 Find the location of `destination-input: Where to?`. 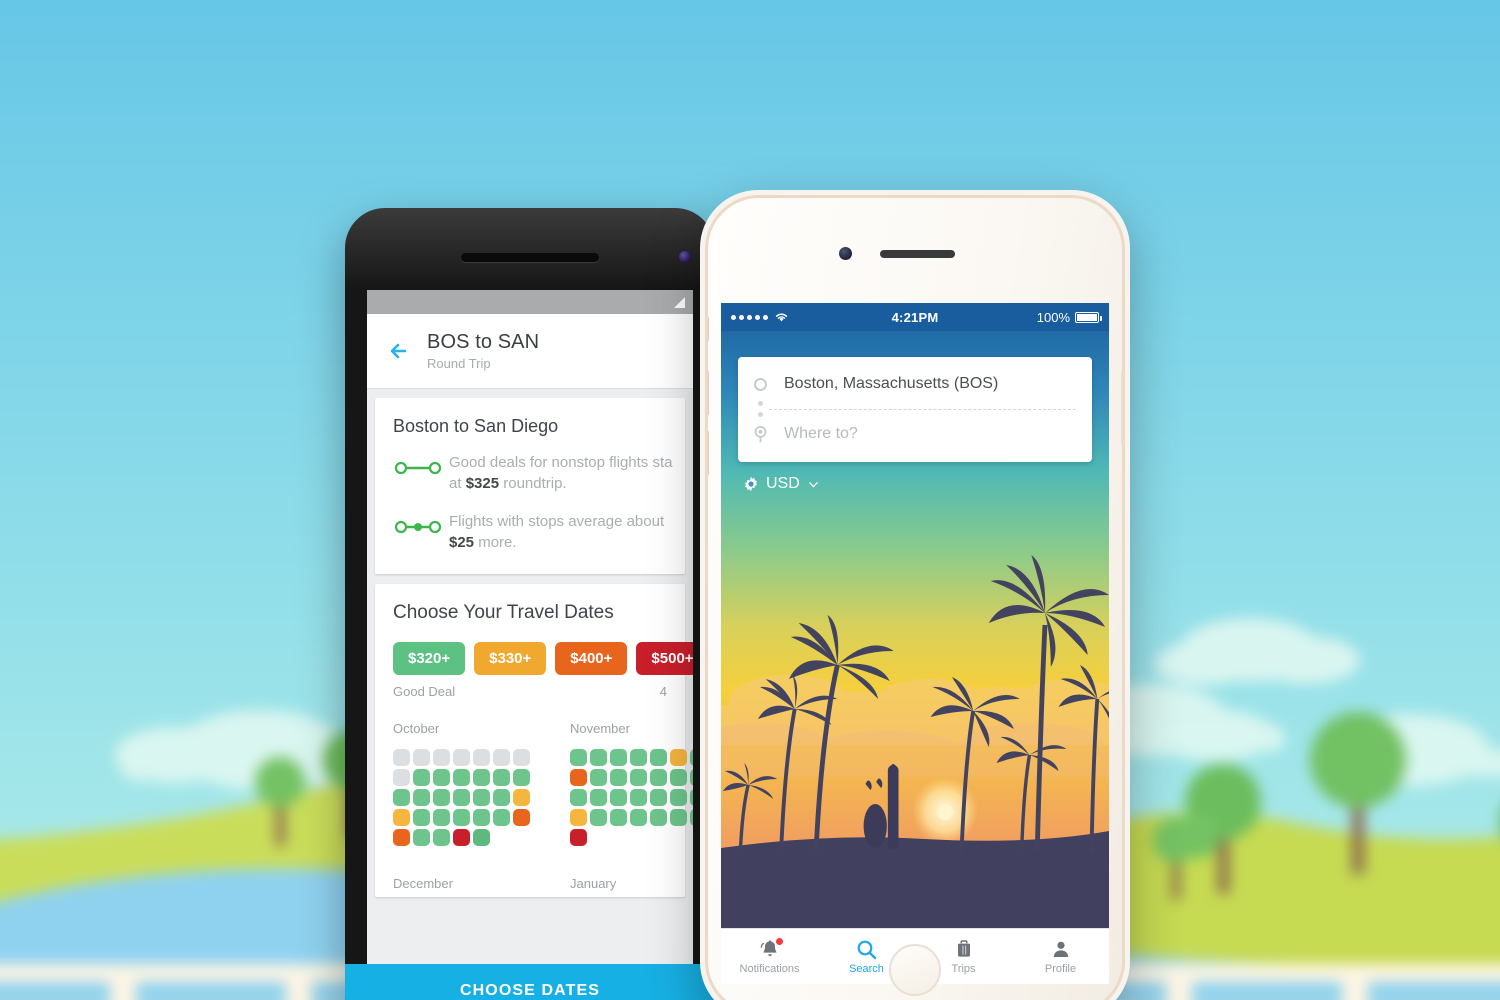

destination-input: Where to? is located at coordinates (821, 434).